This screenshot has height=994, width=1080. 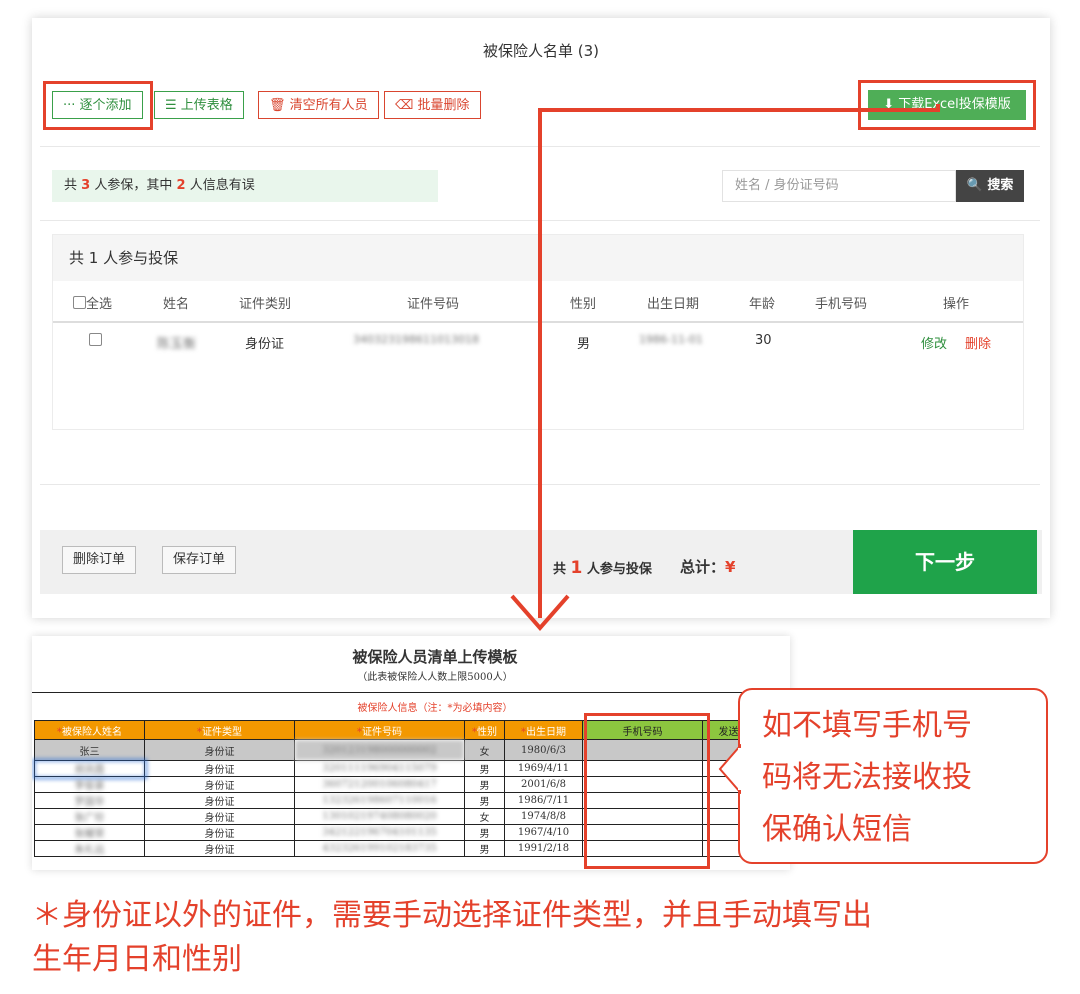 I want to click on phone-column-highlight, so click(x=647, y=791).